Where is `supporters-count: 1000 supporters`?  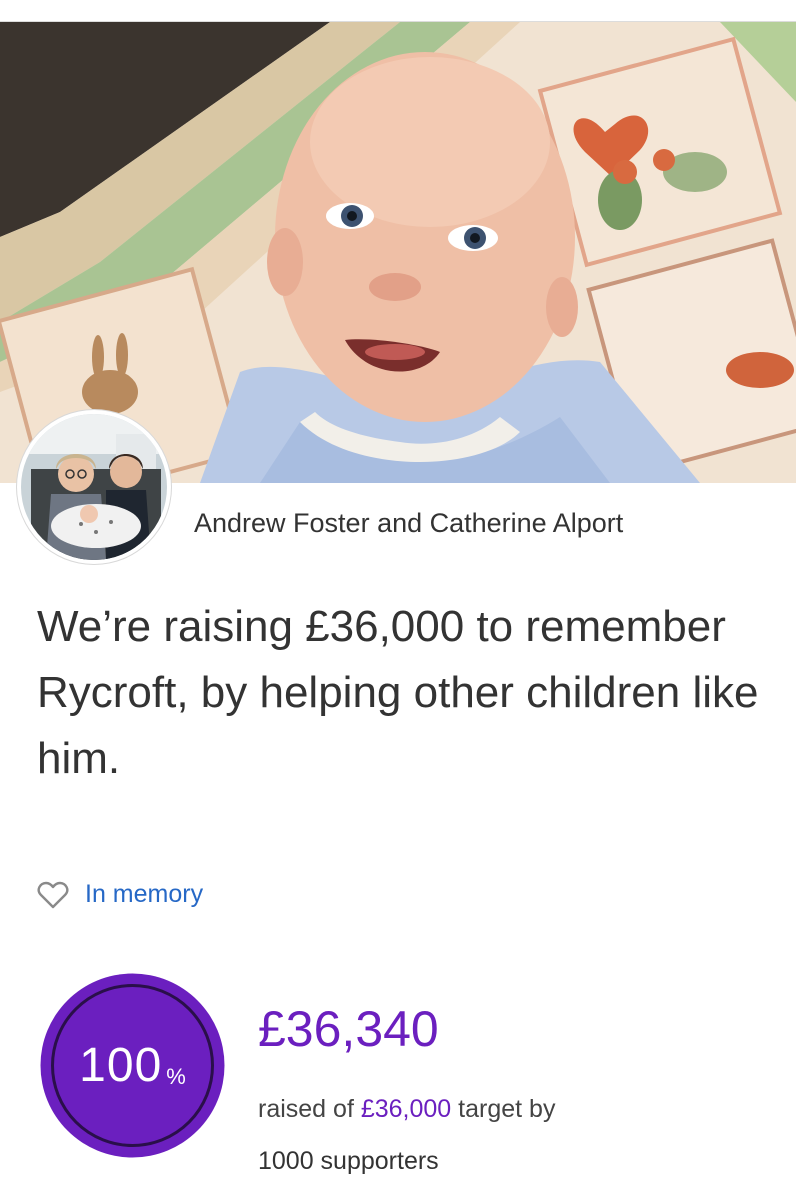 supporters-count: 1000 supporters is located at coordinates (348, 1161).